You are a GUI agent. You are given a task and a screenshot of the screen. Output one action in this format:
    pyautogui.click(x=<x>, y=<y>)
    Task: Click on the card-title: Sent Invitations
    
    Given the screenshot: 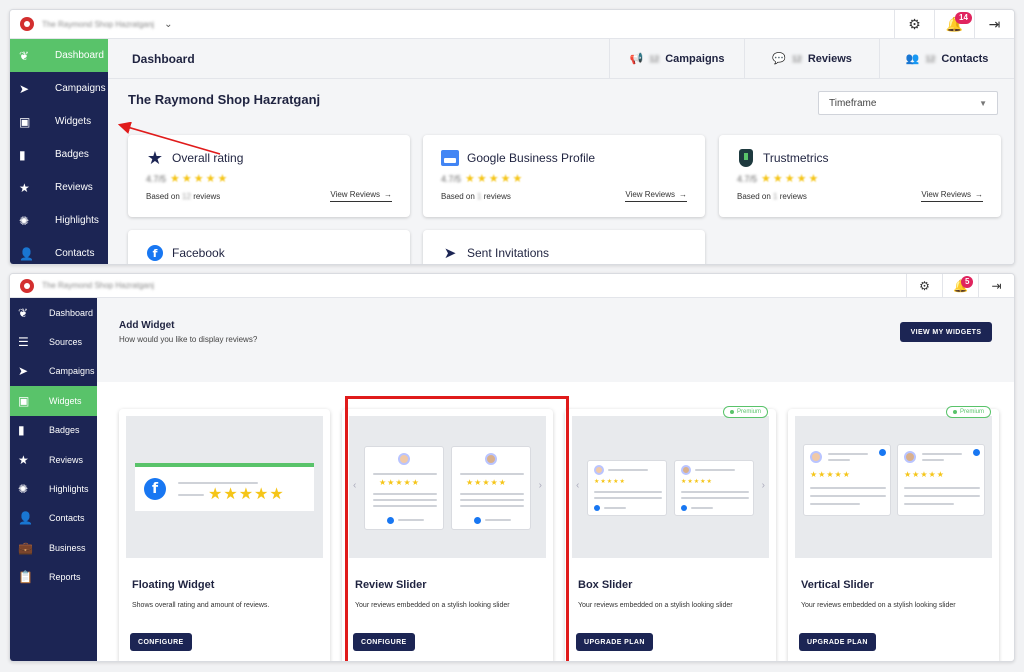 What is the action you would take?
    pyautogui.click(x=508, y=253)
    